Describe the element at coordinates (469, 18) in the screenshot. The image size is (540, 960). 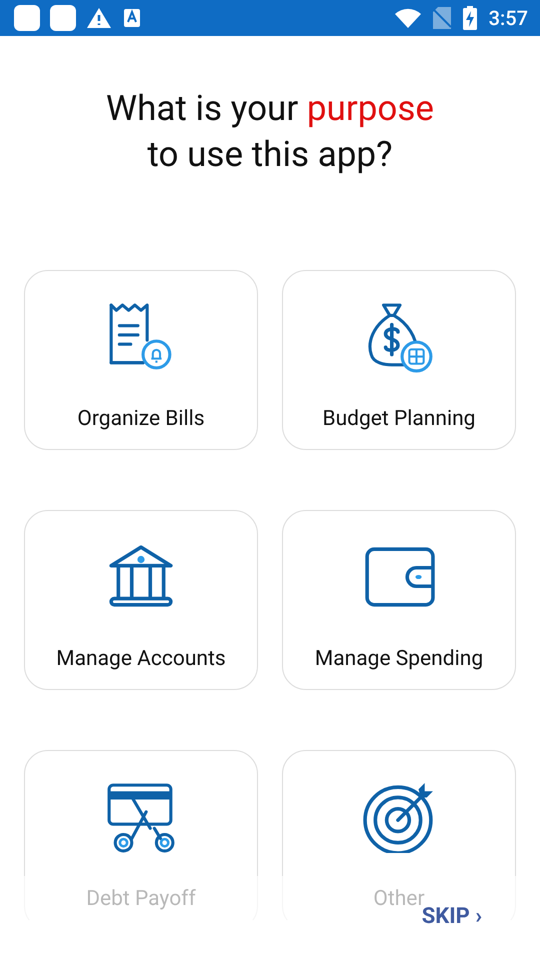
I see `battery-icon` at that location.